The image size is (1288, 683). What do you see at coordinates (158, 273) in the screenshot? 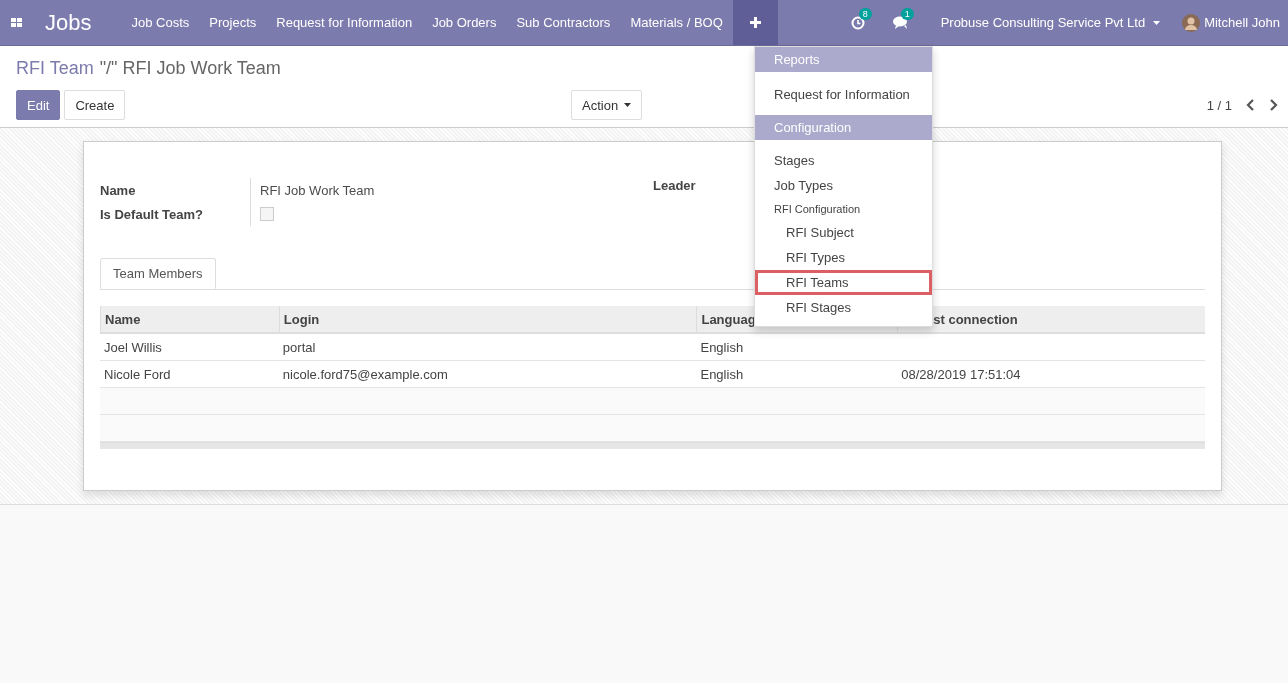
I see `tab: Team Members` at bounding box center [158, 273].